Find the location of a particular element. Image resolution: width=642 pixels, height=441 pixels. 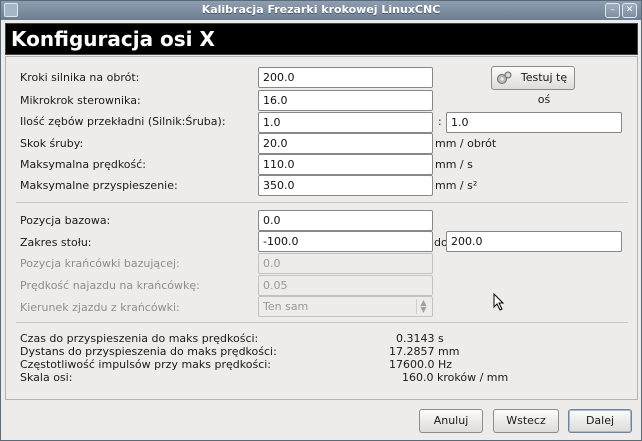

window-title: Kalibracja Frezarki krokowej LinuxCNC is located at coordinates (321, 9).